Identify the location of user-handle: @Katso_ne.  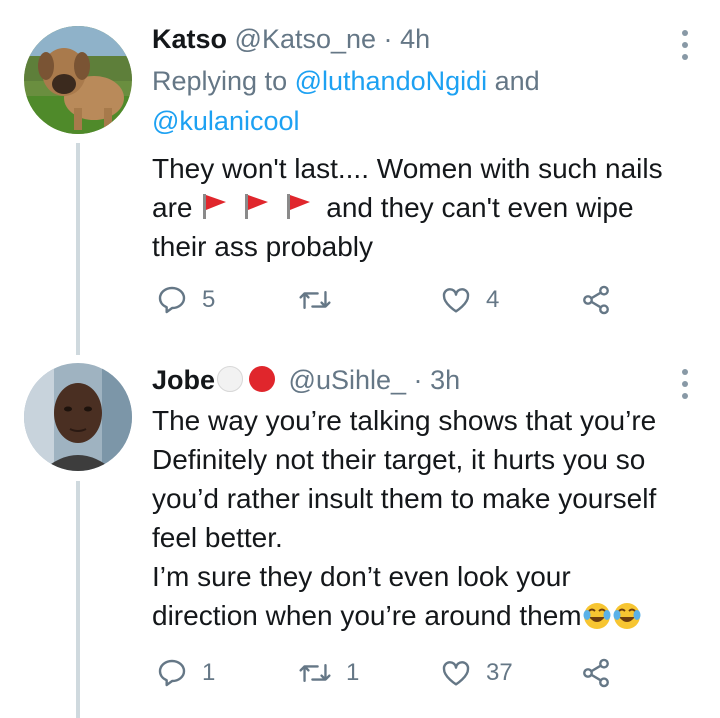
(306, 39).